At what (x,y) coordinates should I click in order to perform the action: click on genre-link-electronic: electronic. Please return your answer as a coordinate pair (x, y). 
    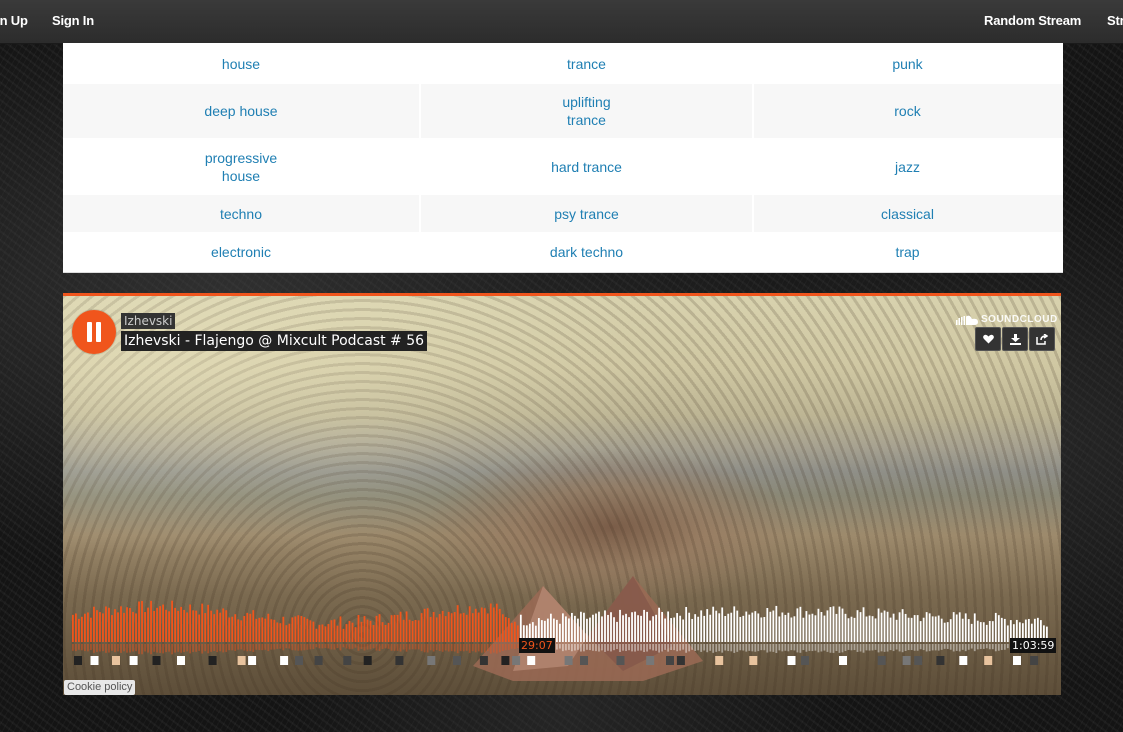
    Looking at the image, I should click on (241, 252).